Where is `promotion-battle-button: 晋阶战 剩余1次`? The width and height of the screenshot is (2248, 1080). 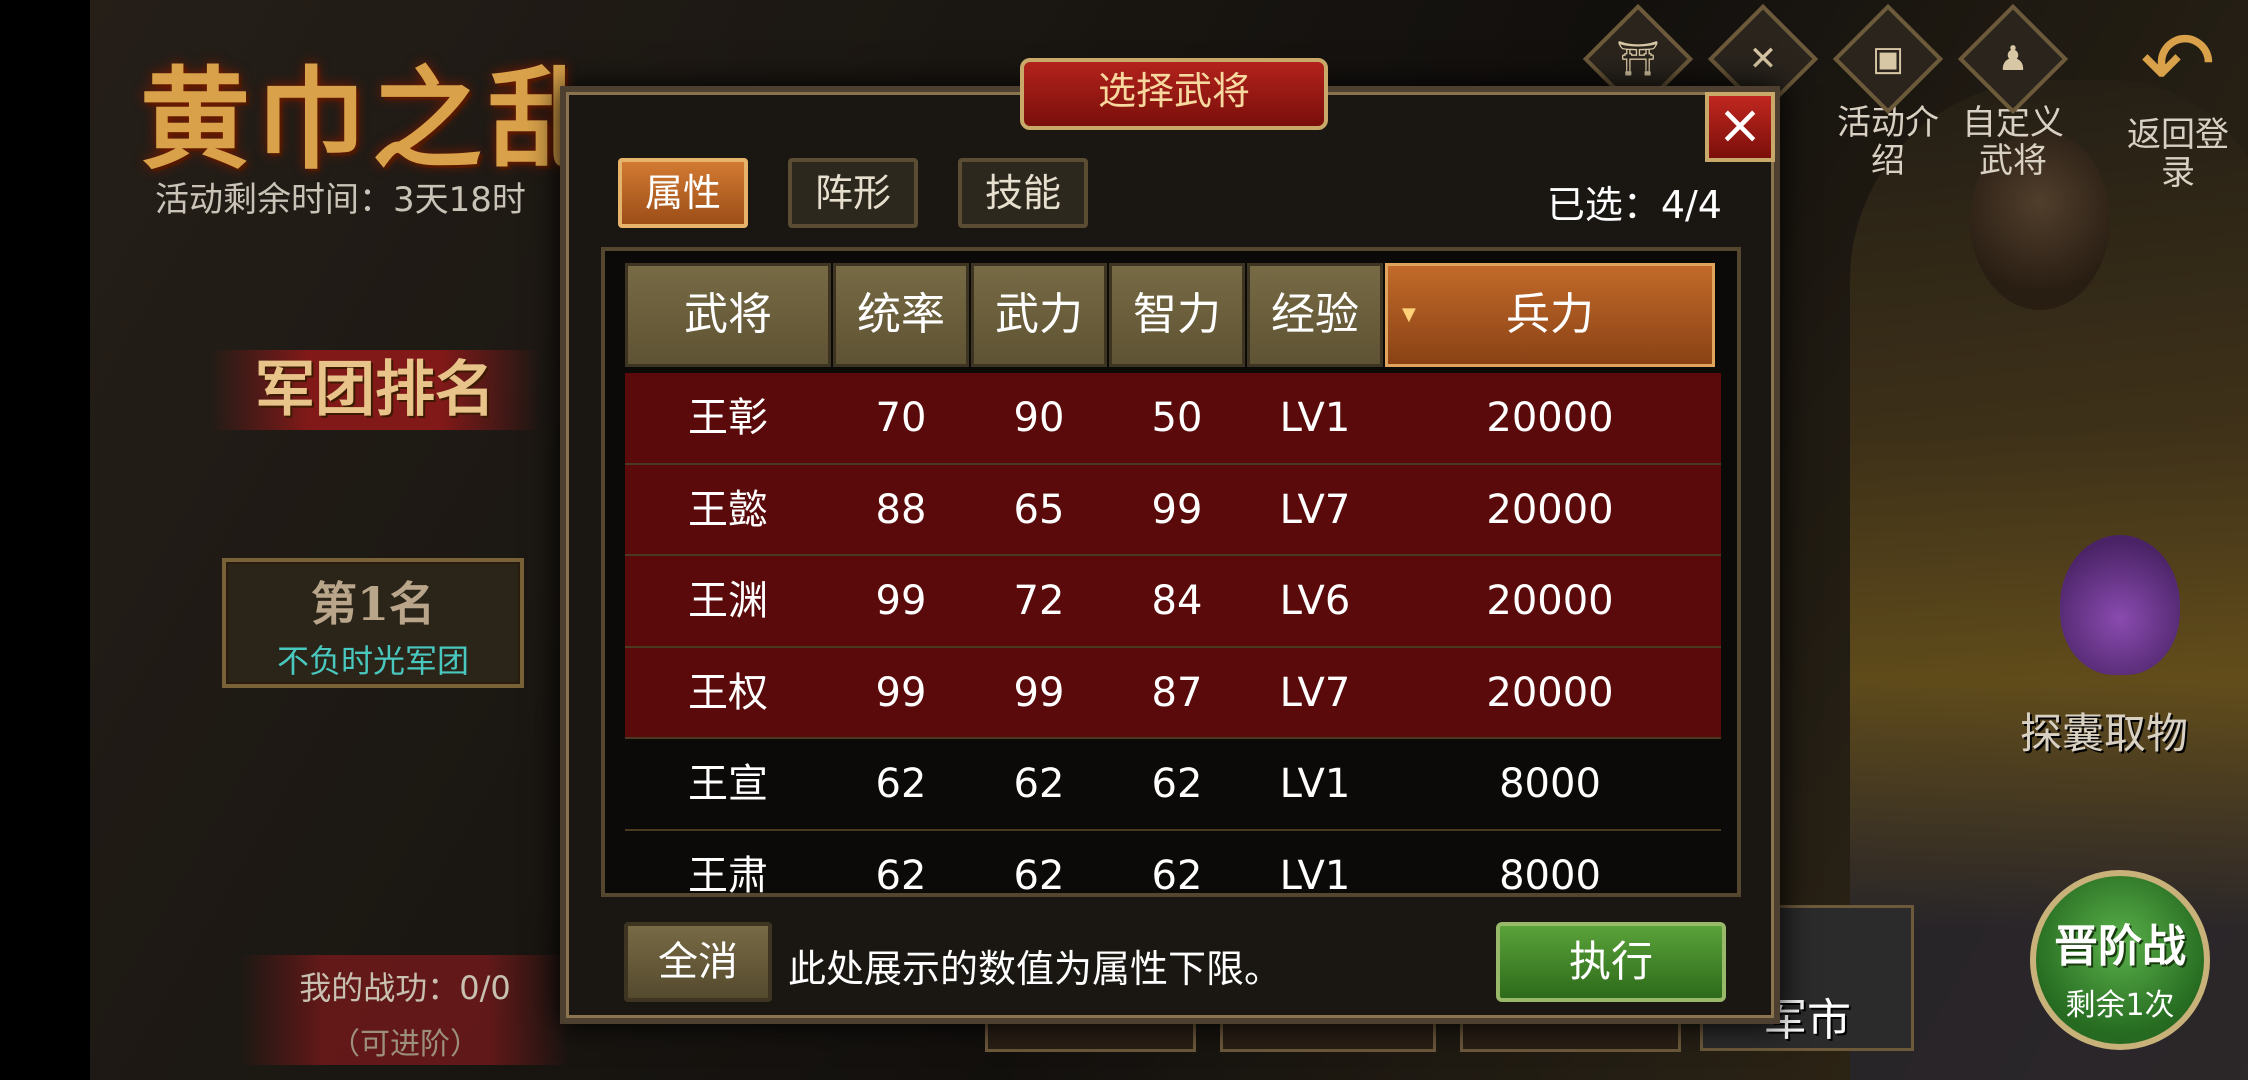
promotion-battle-button: 晋阶战 剩余1次 is located at coordinates (2120, 960).